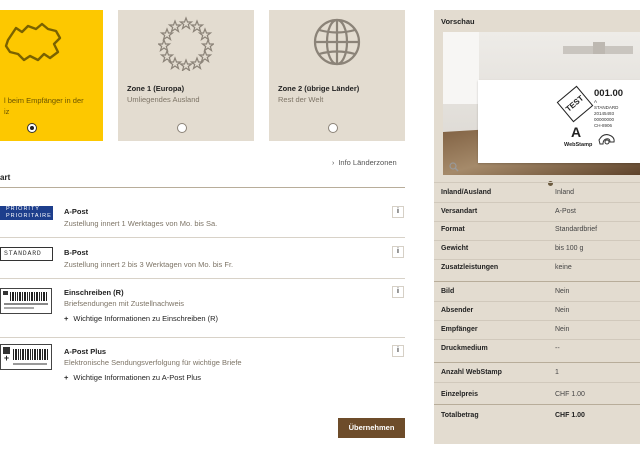 This screenshot has height=455, width=640. I want to click on preview-label: Bild, so click(448, 291).